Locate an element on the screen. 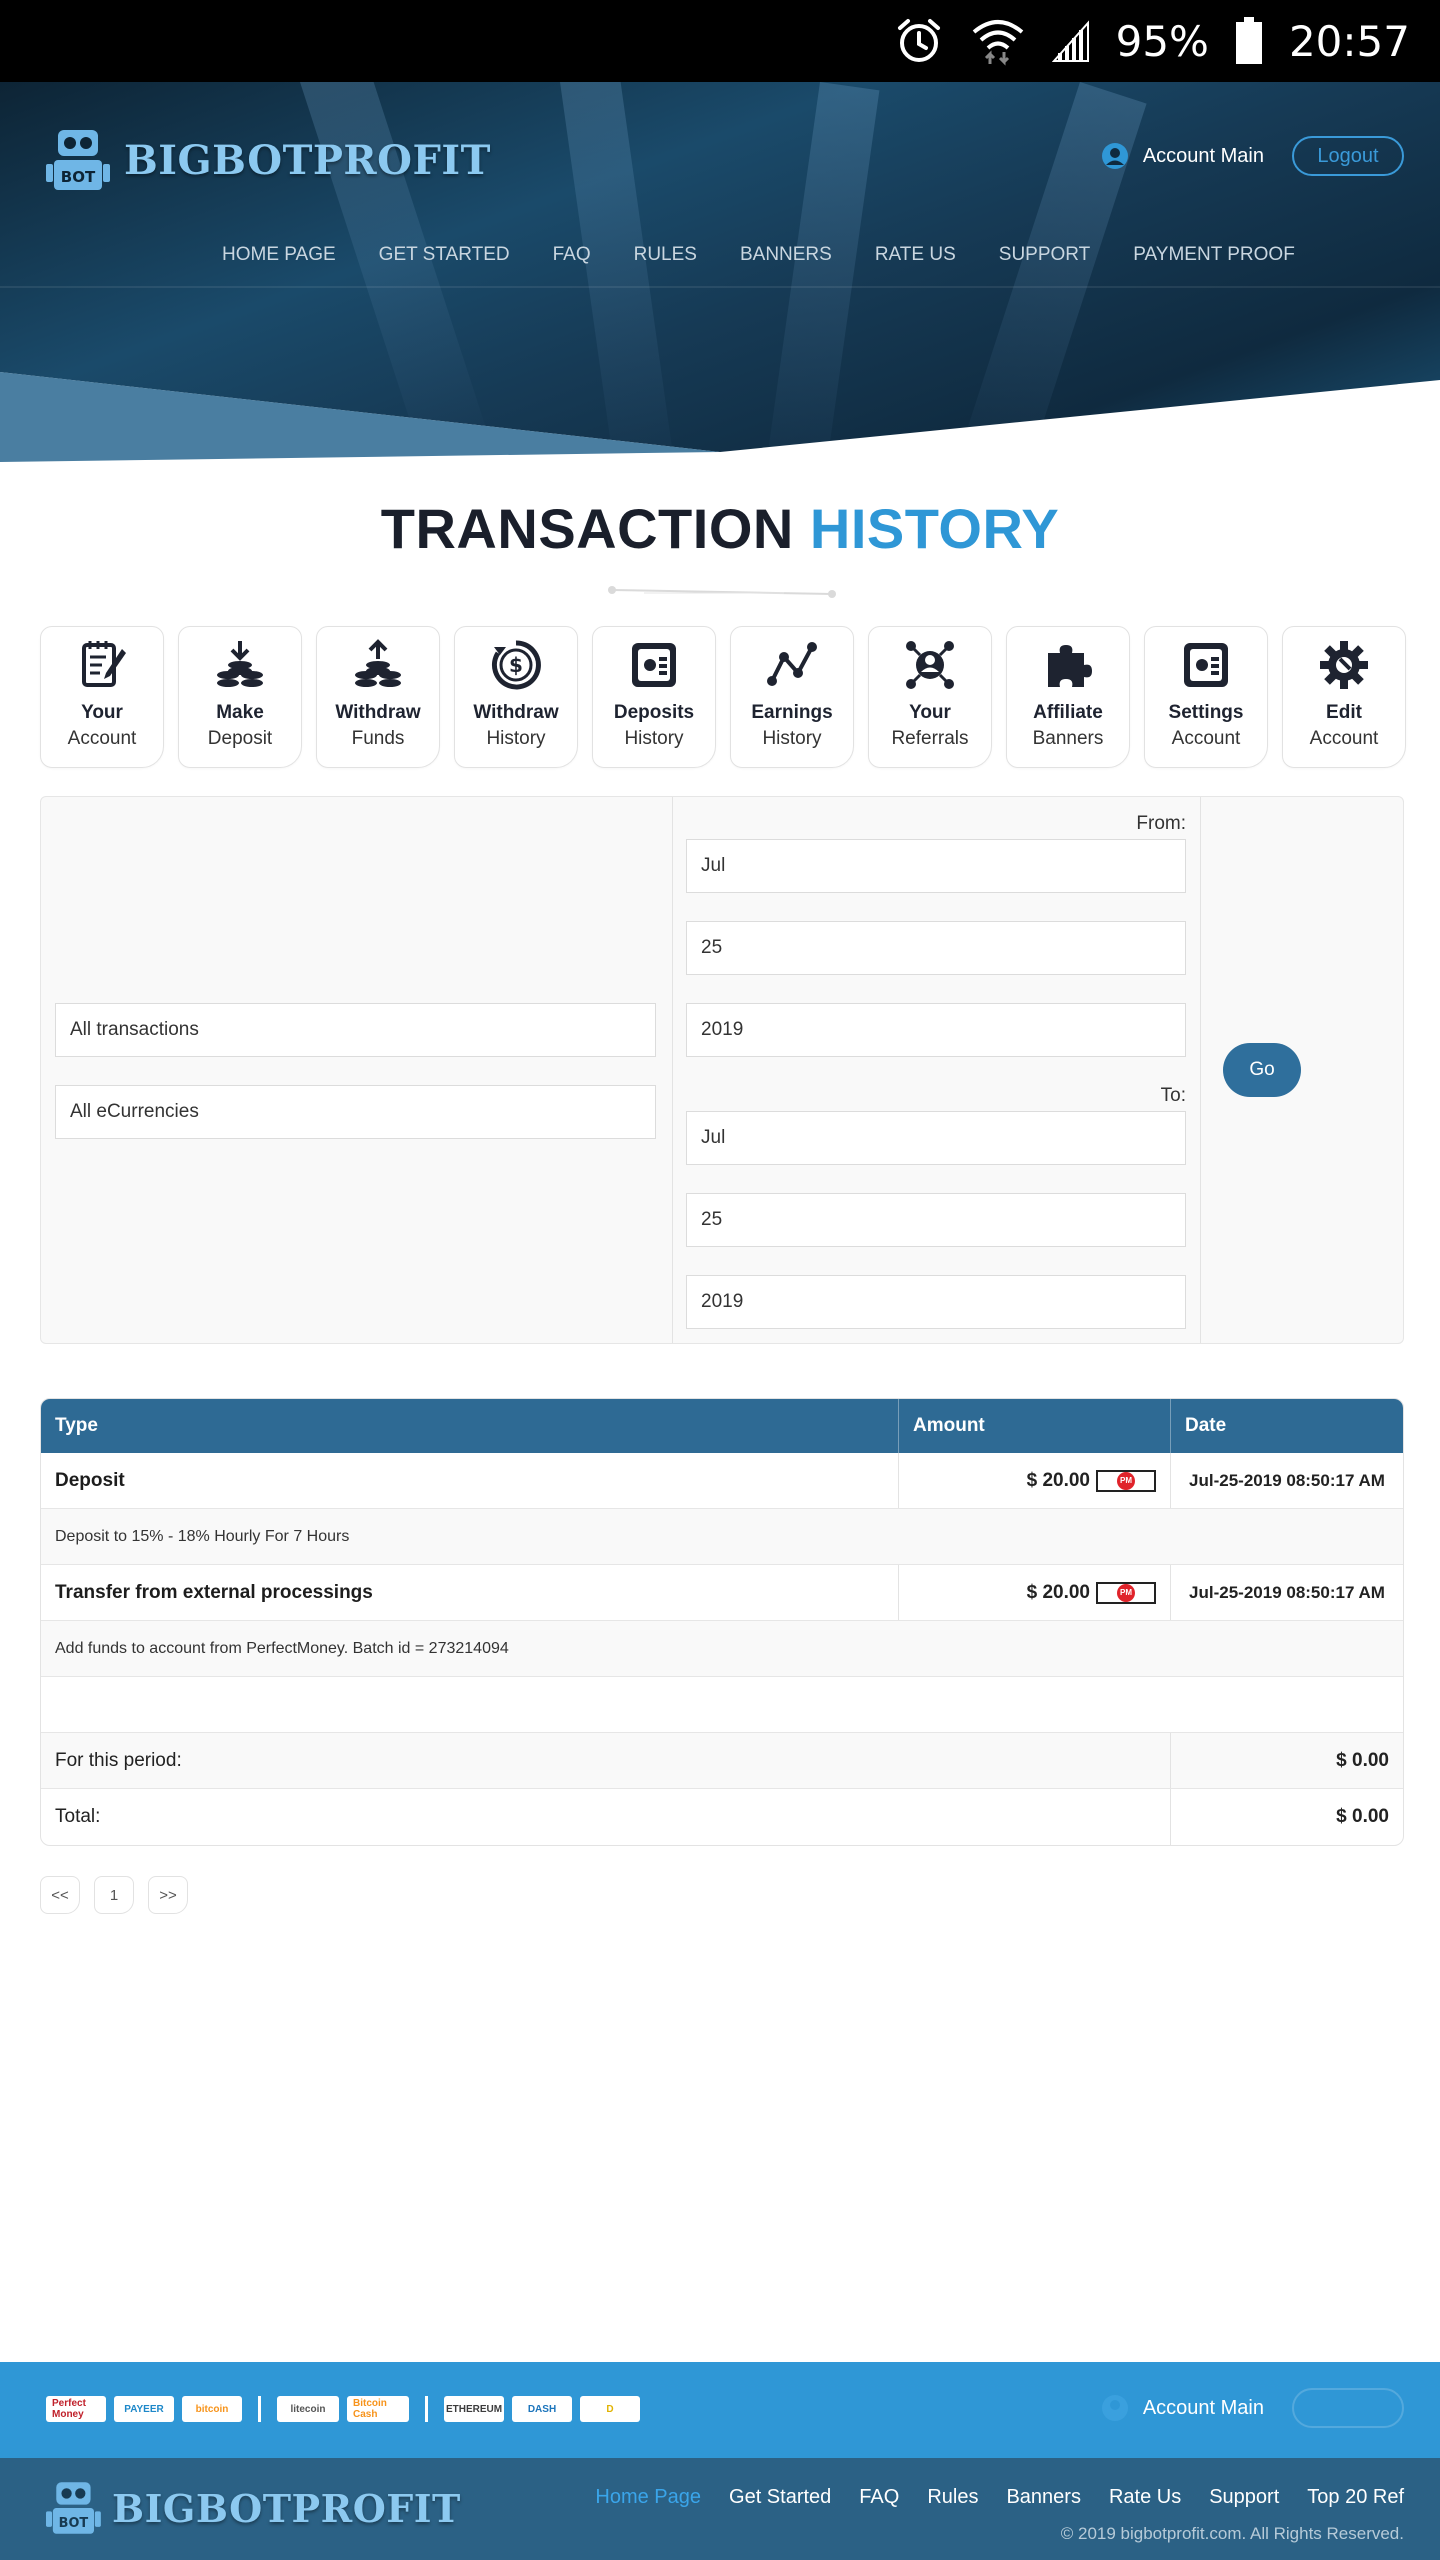 This screenshot has height=2560, width=1440. tile-label-2: Banners is located at coordinates (1068, 738).